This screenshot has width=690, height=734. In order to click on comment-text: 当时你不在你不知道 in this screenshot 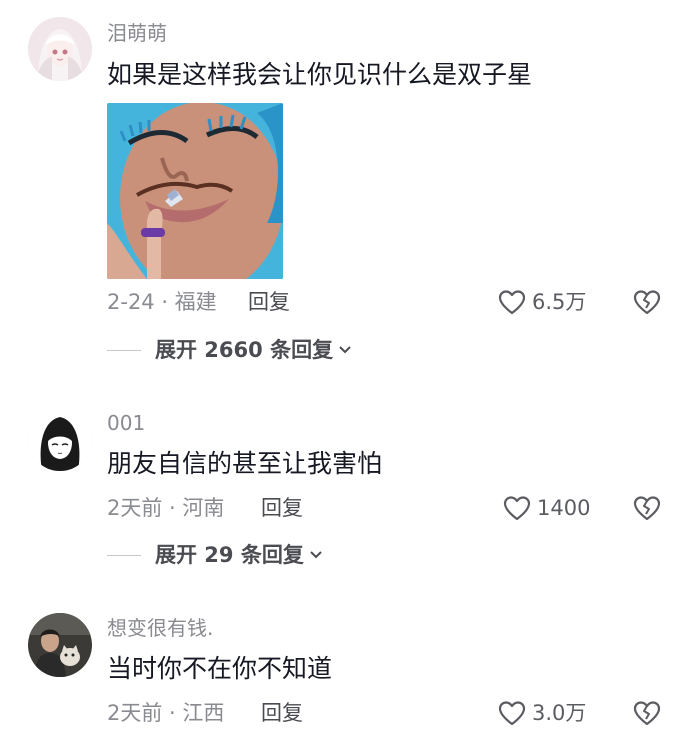, I will do `click(220, 668)`.